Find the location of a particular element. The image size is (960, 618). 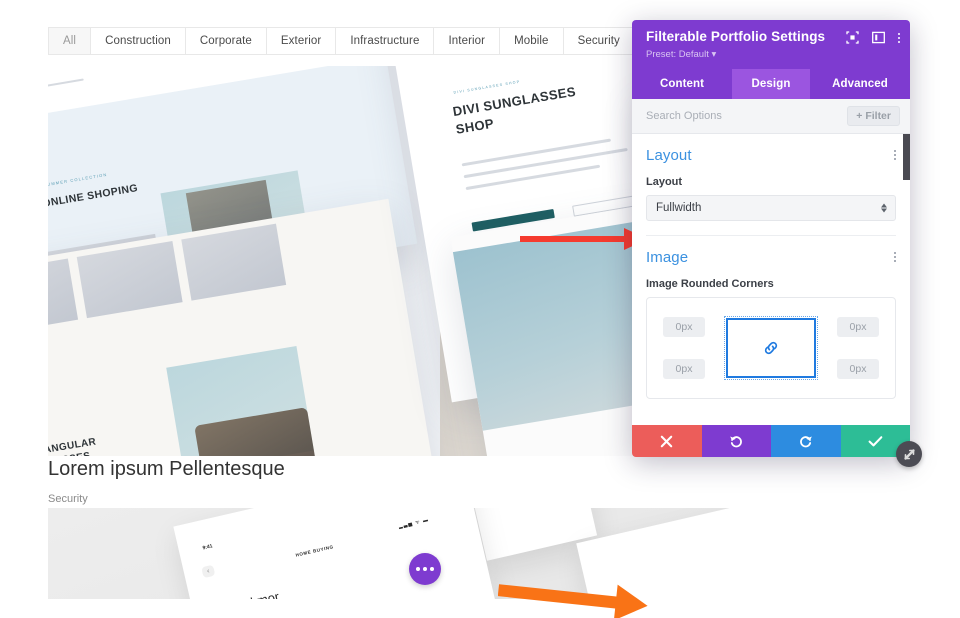

check-icon is located at coordinates (875, 440).